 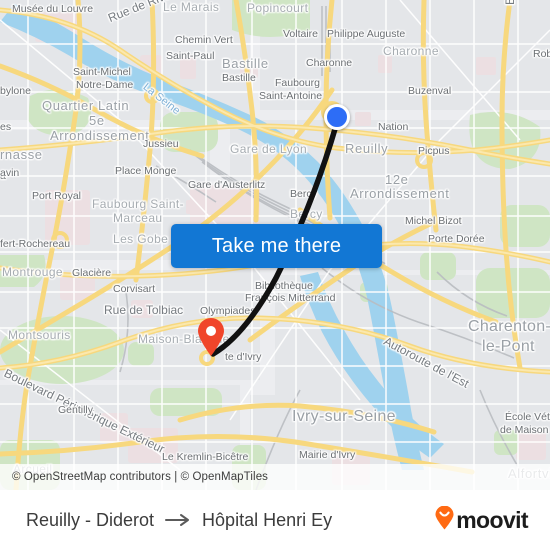 I want to click on take-me-there-label: Take me there, so click(x=276, y=245).